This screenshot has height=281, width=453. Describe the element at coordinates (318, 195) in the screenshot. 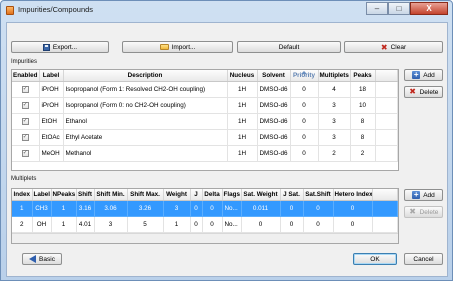

I see `column-header: Sat.Shift` at that location.